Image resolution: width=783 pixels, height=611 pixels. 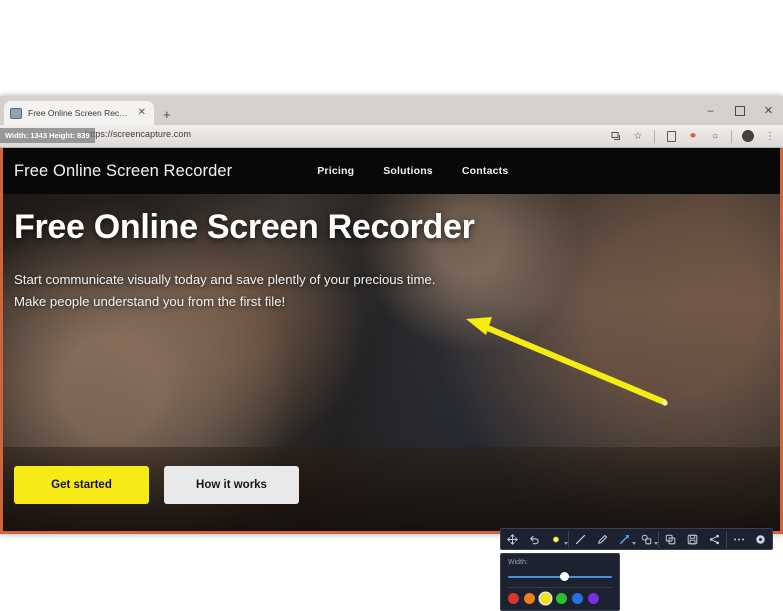 I want to click on browser-tab: Free Online Screen Recorder ✕, so click(x=79, y=113).